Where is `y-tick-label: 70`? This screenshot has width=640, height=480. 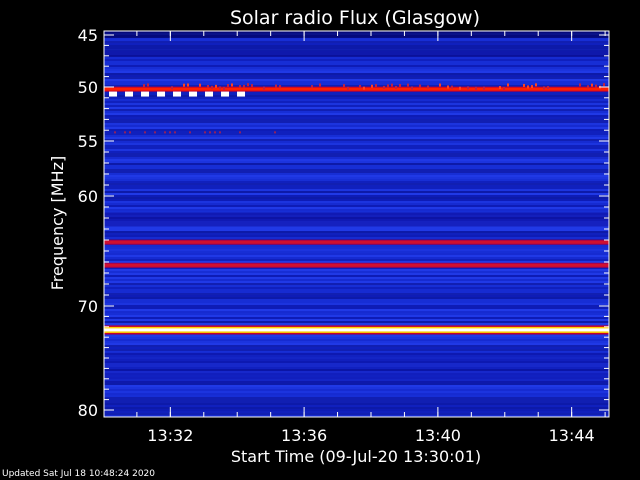 y-tick-label: 70 is located at coordinates (88, 306).